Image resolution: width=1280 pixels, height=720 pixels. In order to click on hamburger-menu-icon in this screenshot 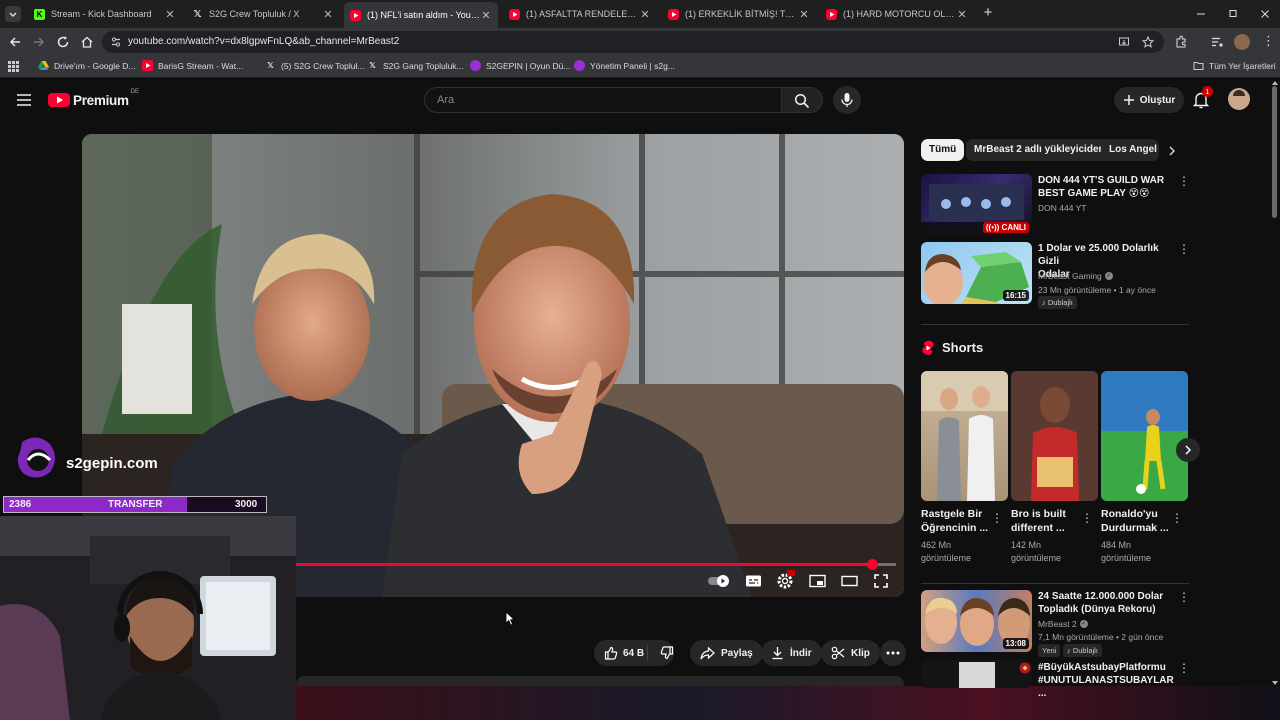, I will do `click(24, 100)`.